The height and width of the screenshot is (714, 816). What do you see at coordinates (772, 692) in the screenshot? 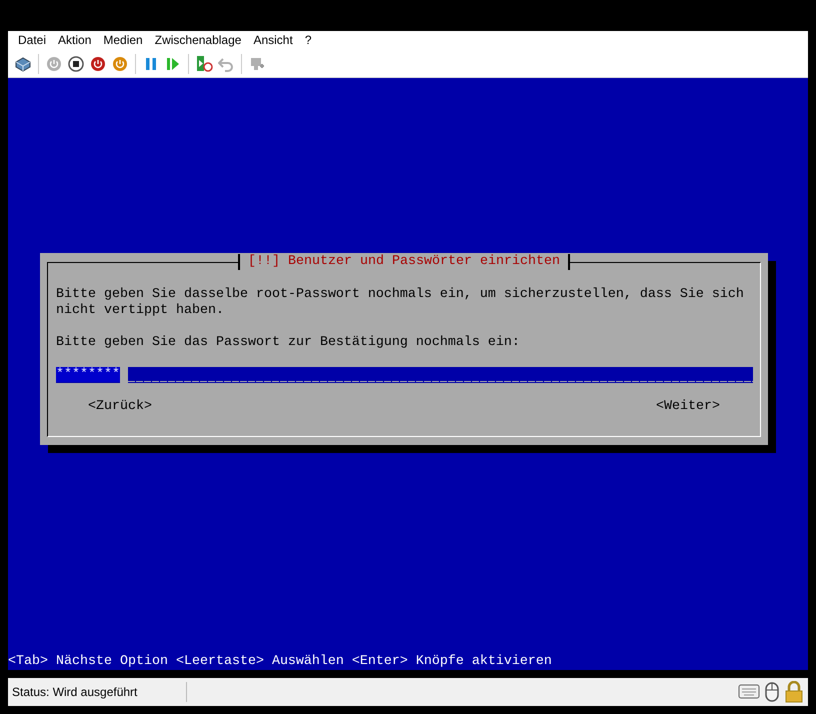
I see `mouse-icon` at bounding box center [772, 692].